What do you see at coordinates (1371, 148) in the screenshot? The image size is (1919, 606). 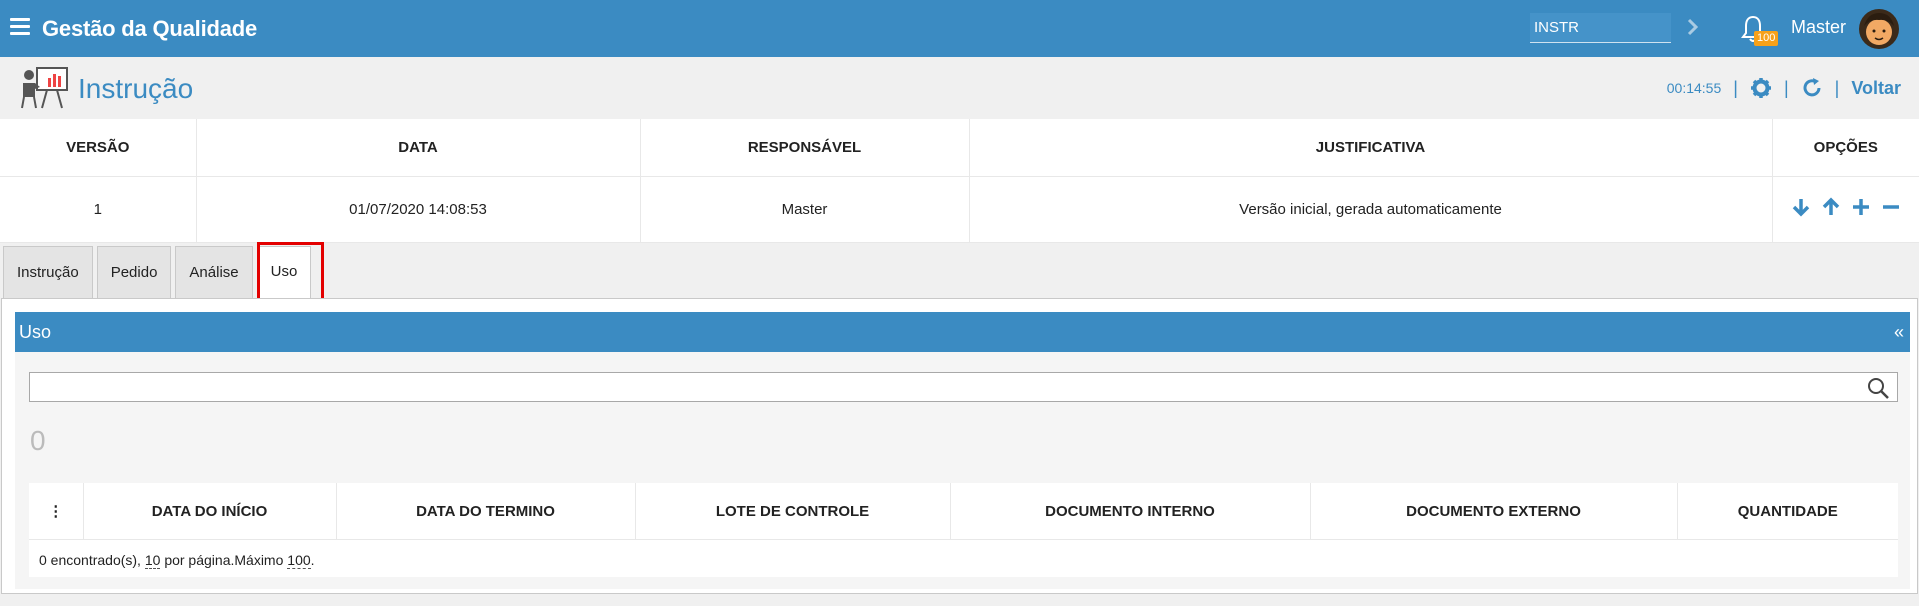 I see `column-header: JUSTIFICATIVA` at bounding box center [1371, 148].